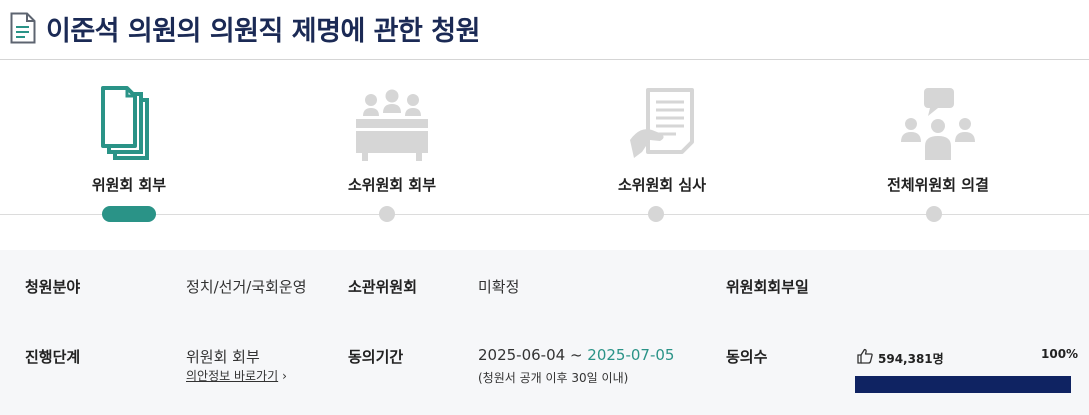 The height and width of the screenshot is (415, 1089). Describe the element at coordinates (533, 355) in the screenshot. I see `period-start: 2025-06-04 ~` at that location.